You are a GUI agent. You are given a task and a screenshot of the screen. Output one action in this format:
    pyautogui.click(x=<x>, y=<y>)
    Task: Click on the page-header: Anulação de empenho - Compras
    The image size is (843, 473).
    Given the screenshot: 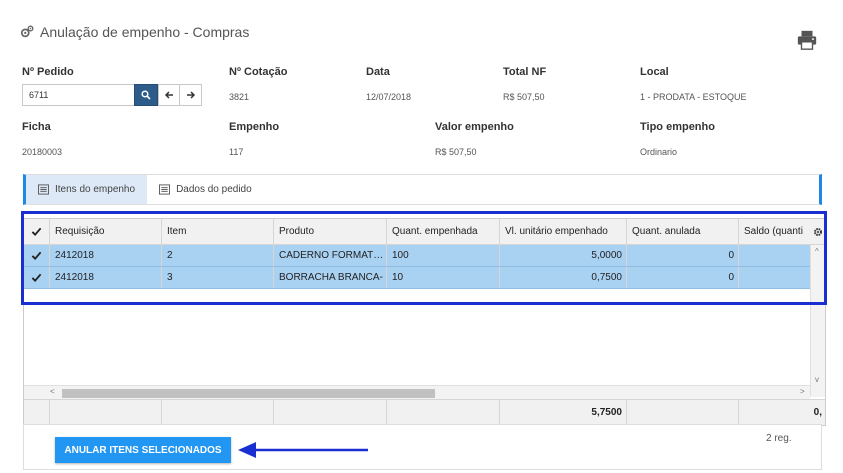 What is the action you would take?
    pyautogui.click(x=134, y=32)
    